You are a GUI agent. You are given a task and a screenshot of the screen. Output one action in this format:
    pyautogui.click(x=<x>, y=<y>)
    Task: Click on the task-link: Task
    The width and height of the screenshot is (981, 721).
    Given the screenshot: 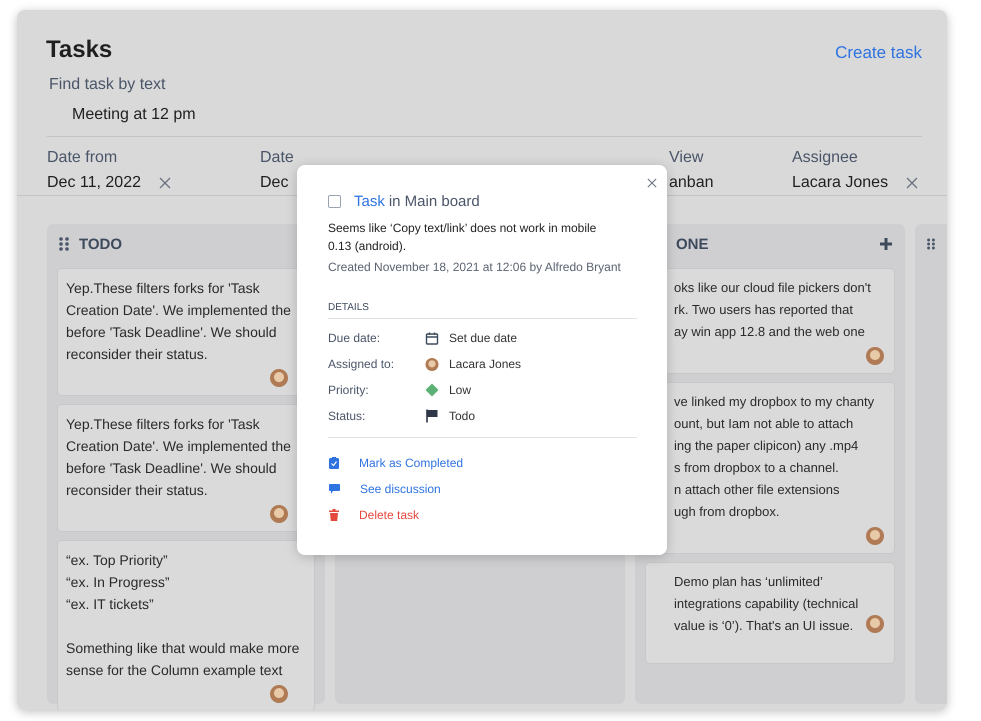 What is the action you would take?
    pyautogui.click(x=369, y=201)
    